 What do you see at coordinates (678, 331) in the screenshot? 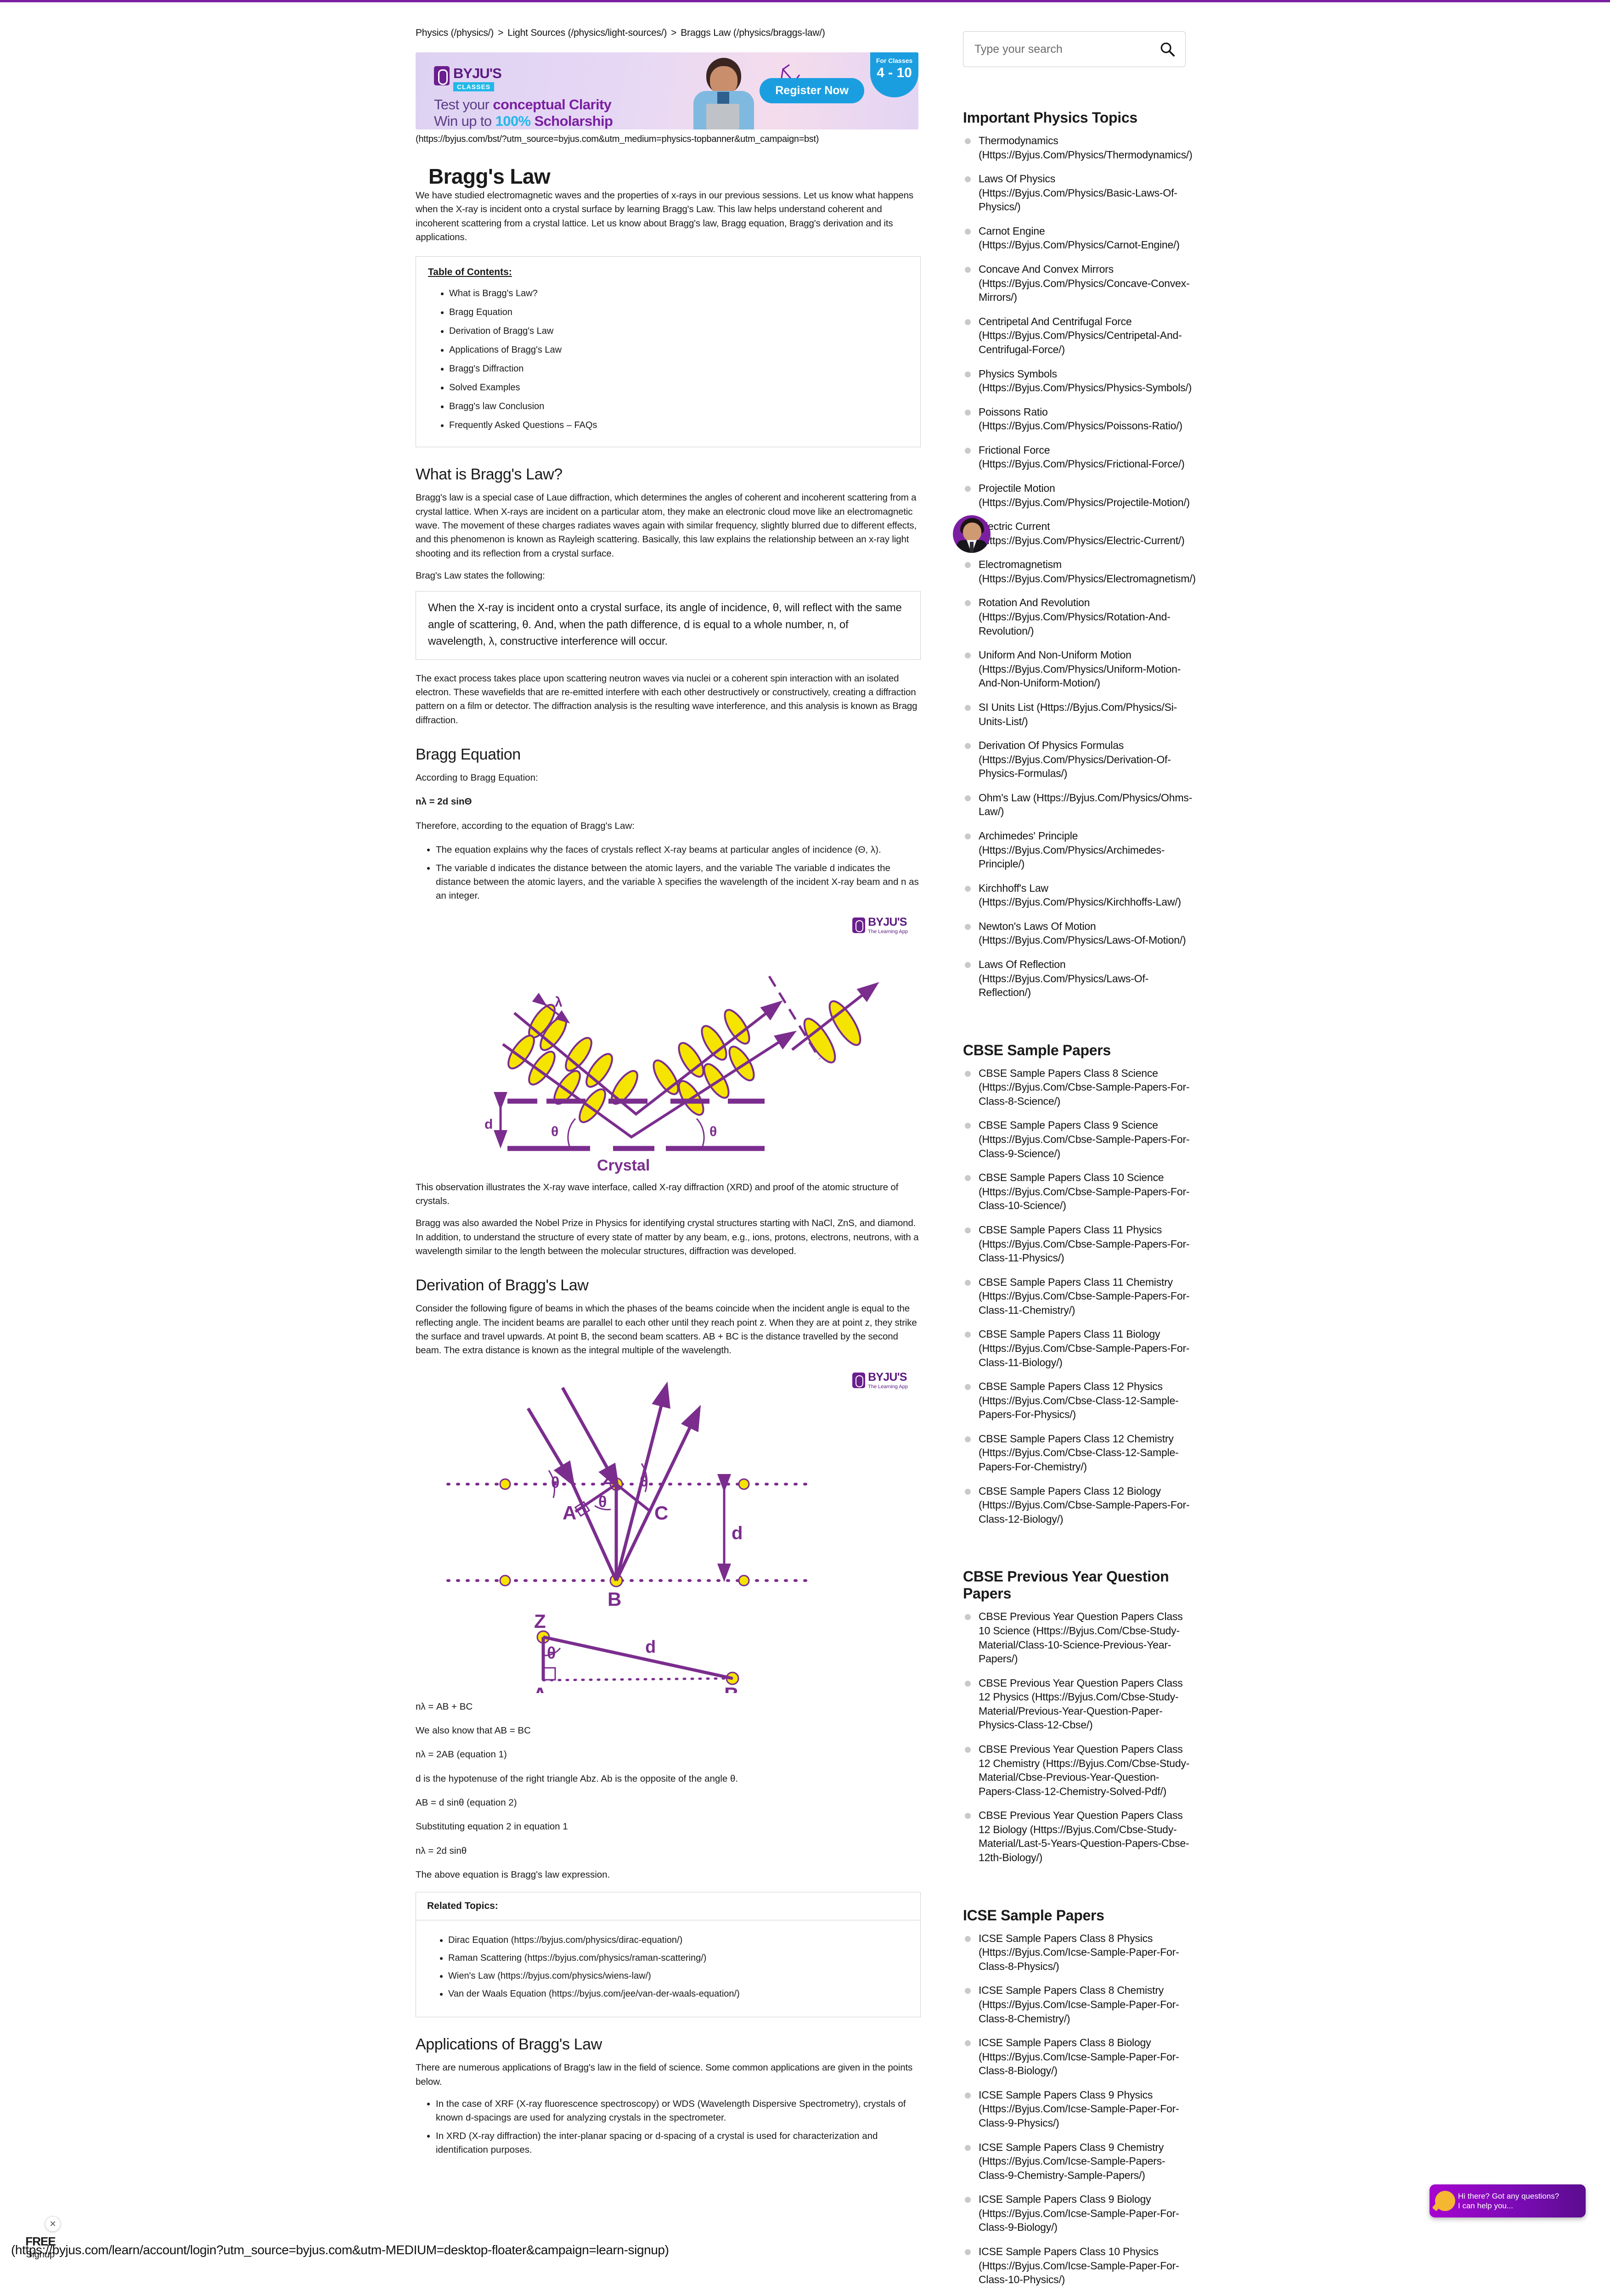
I see `toc-item: Derivation of Bragg's Law` at bounding box center [678, 331].